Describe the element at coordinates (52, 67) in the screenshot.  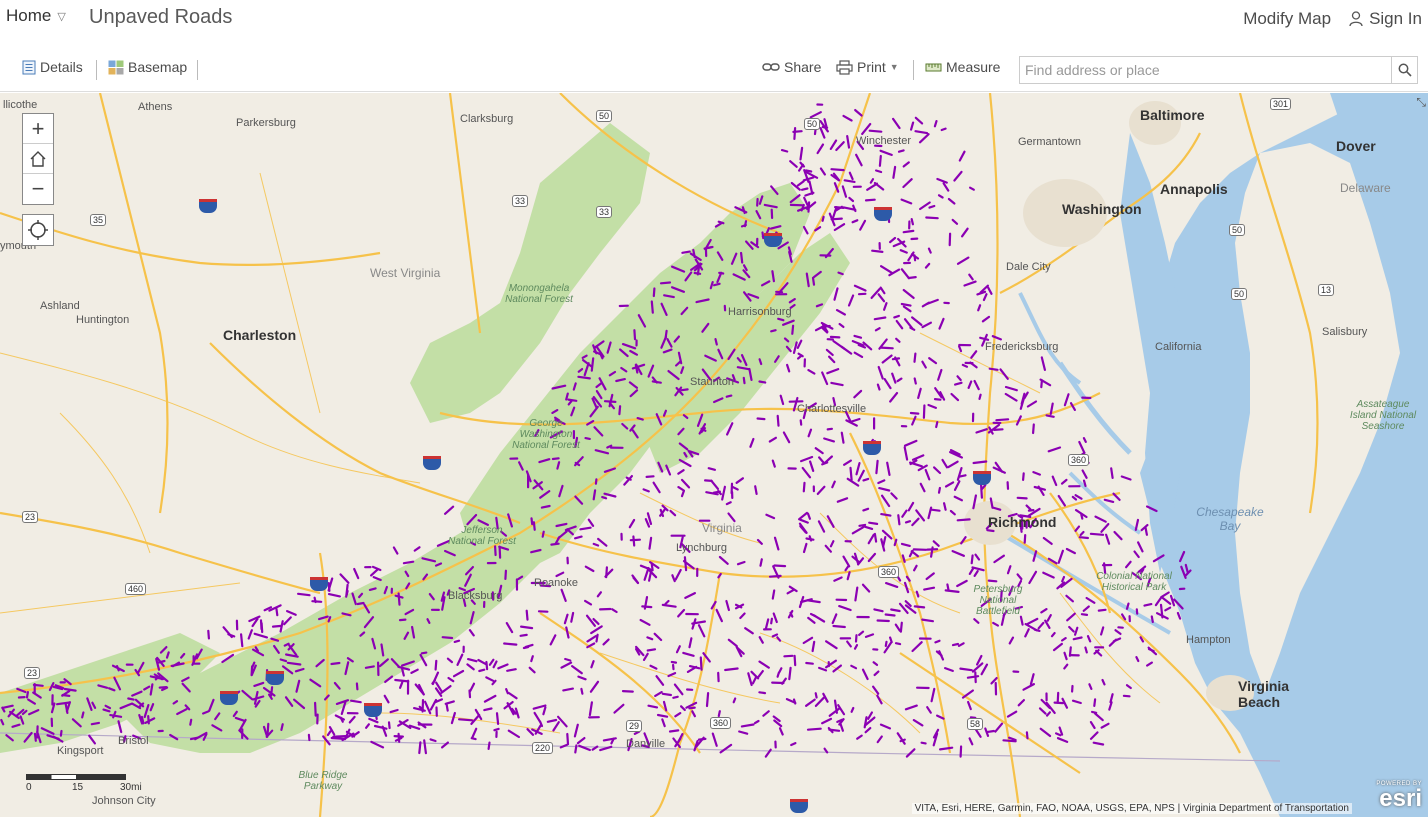
I see `details-button: Details` at that location.